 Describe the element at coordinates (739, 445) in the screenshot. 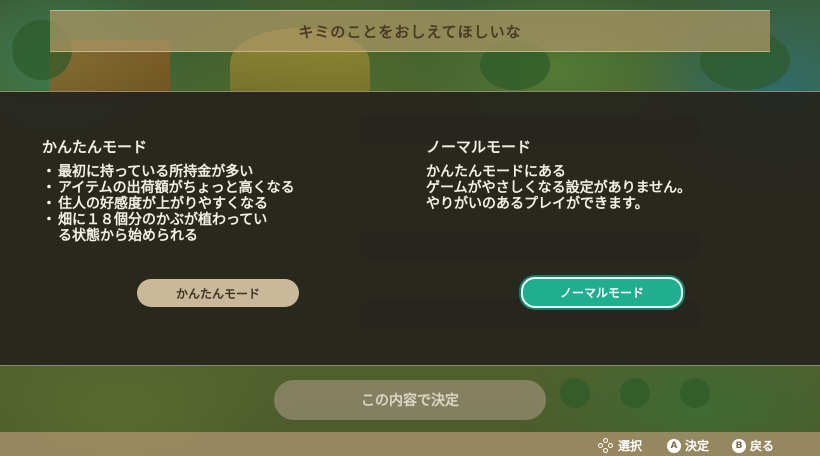

I see `b-button-icon: B` at that location.